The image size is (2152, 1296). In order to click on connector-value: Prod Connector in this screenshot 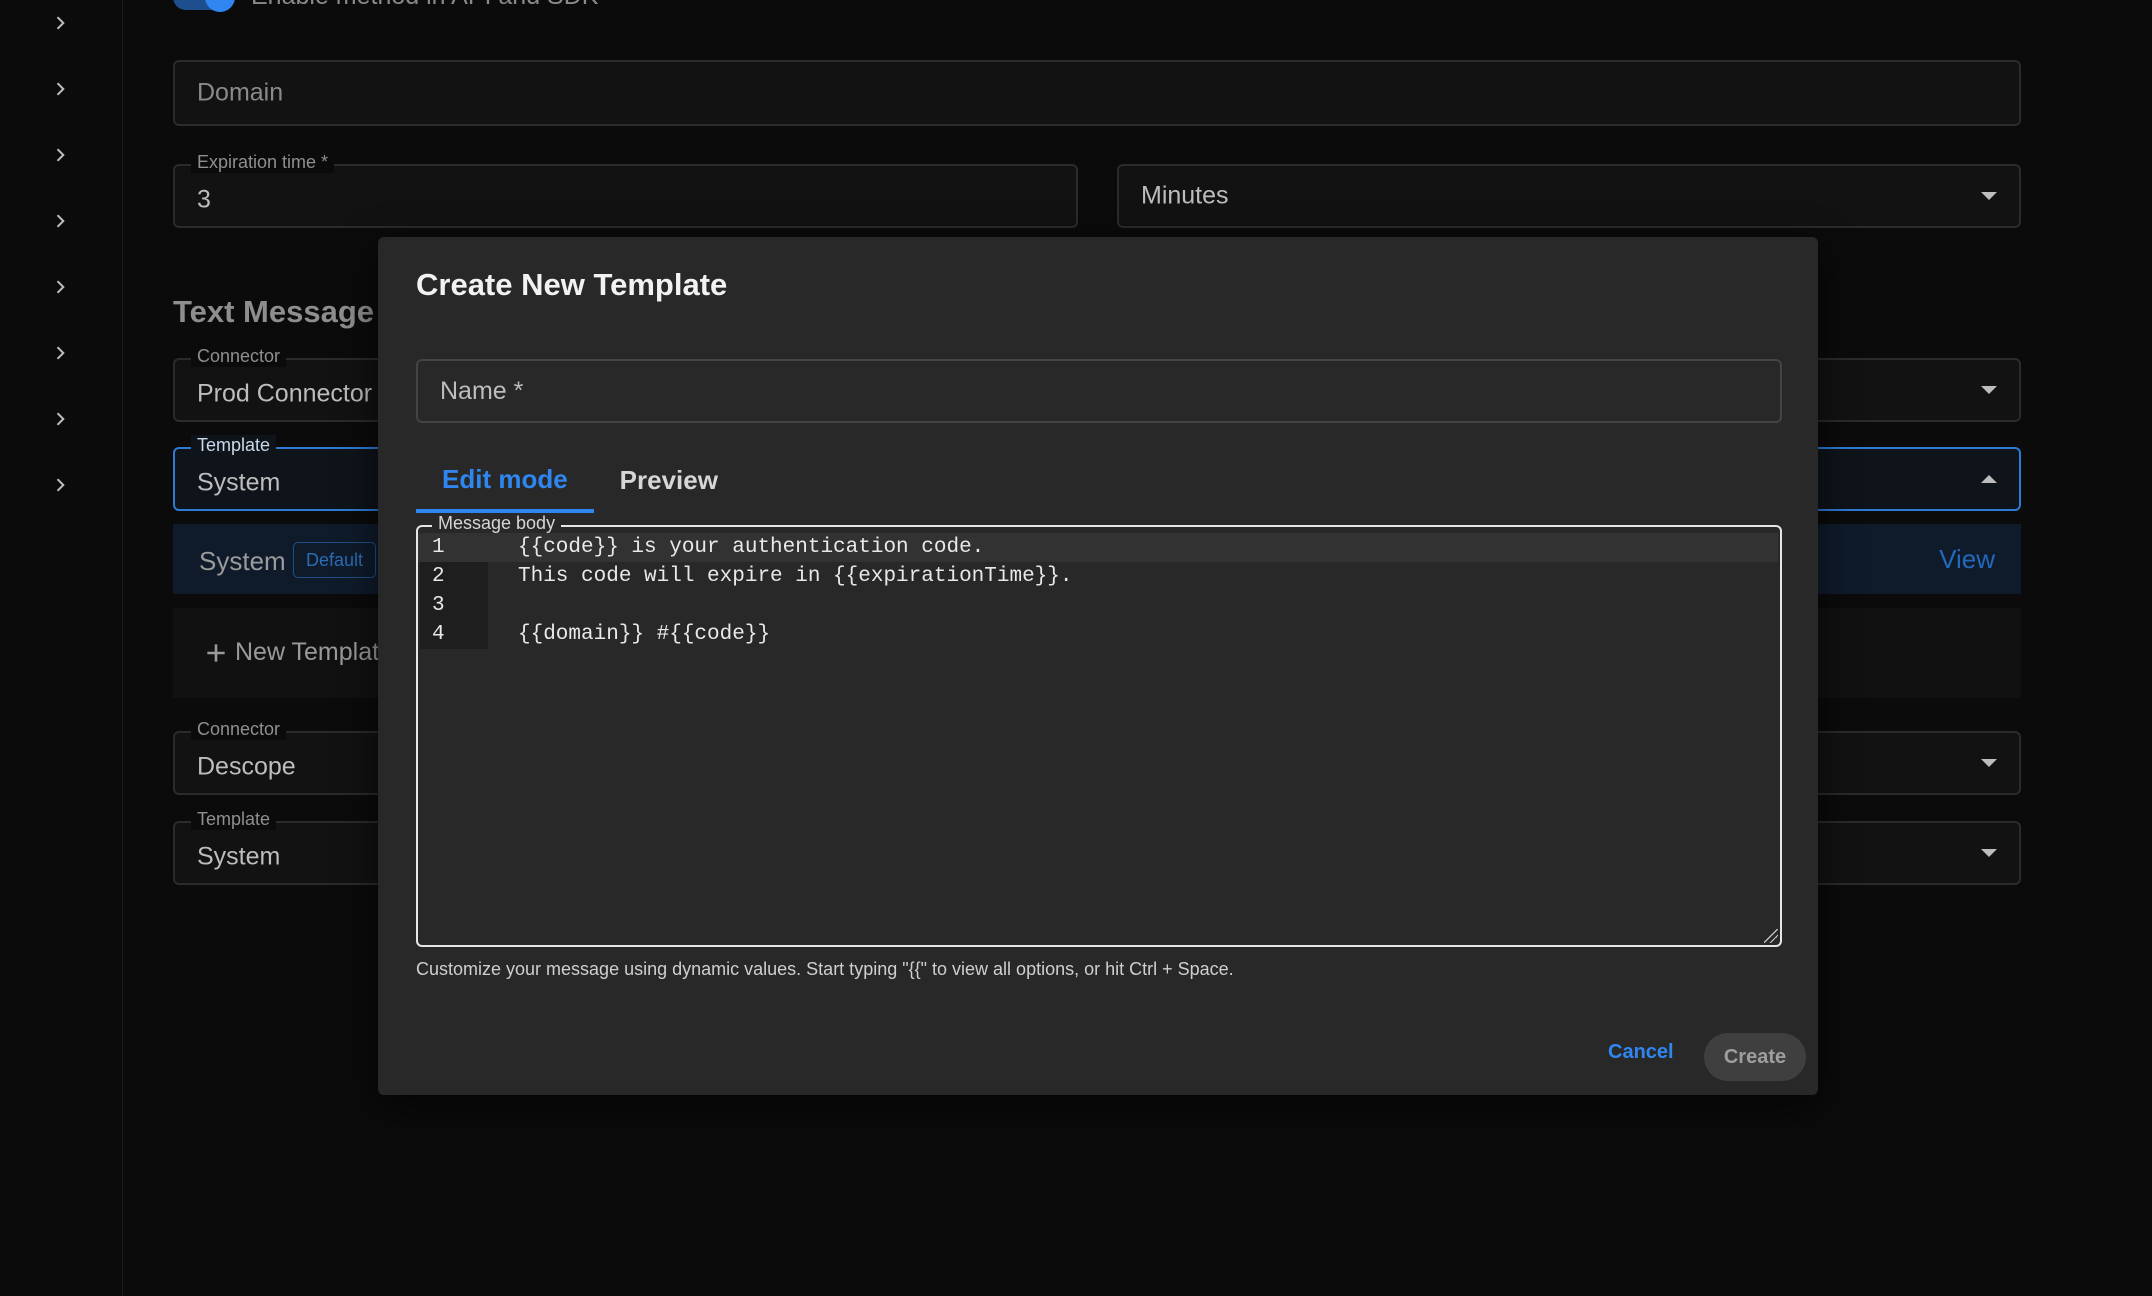, I will do `click(285, 393)`.